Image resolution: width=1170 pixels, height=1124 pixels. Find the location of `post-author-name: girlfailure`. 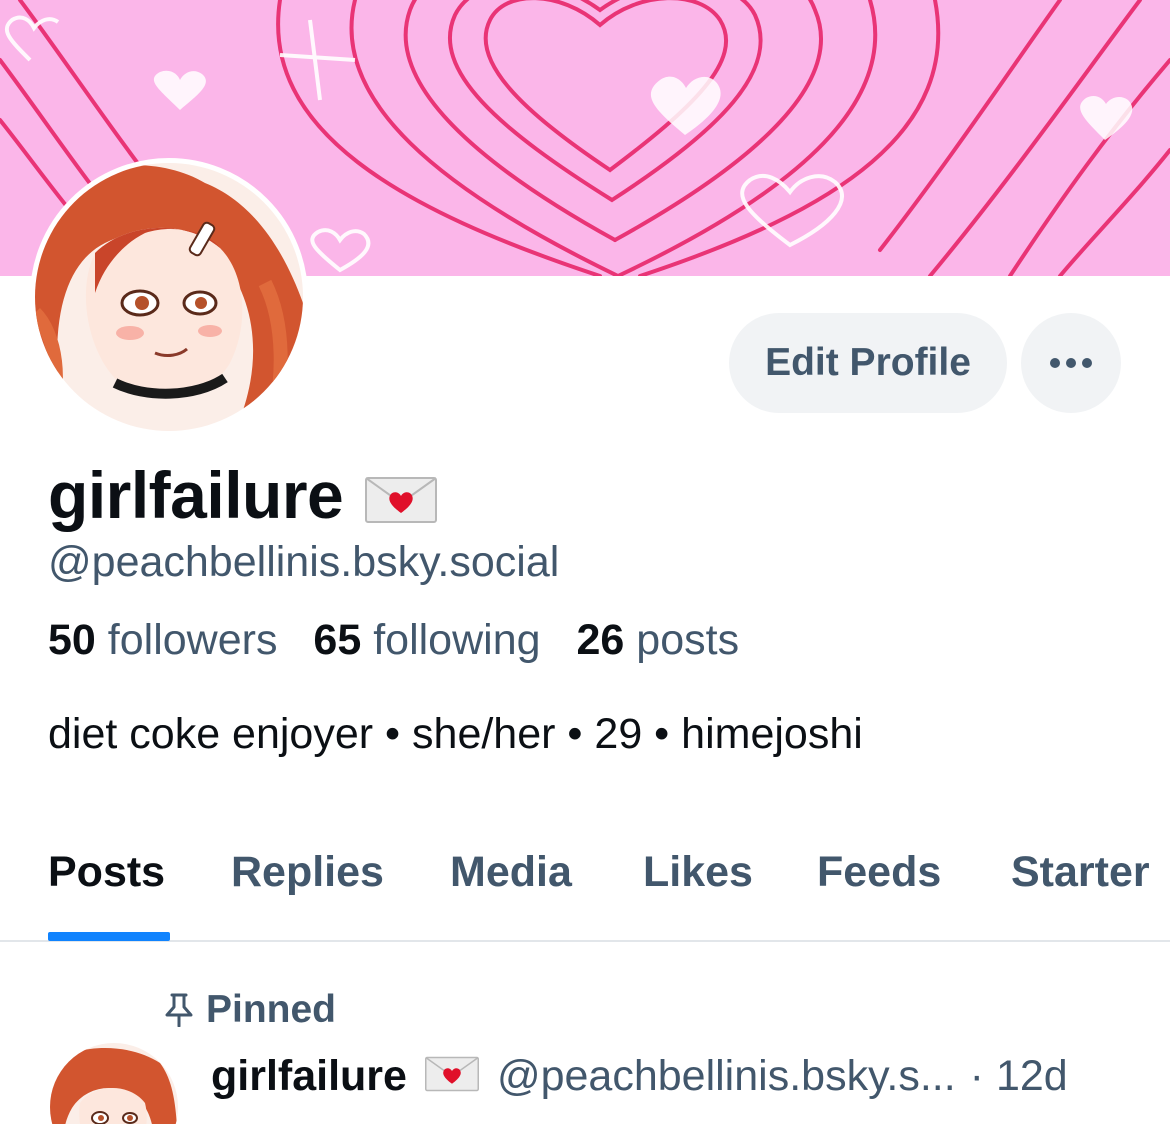

post-author-name: girlfailure is located at coordinates (309, 1076).